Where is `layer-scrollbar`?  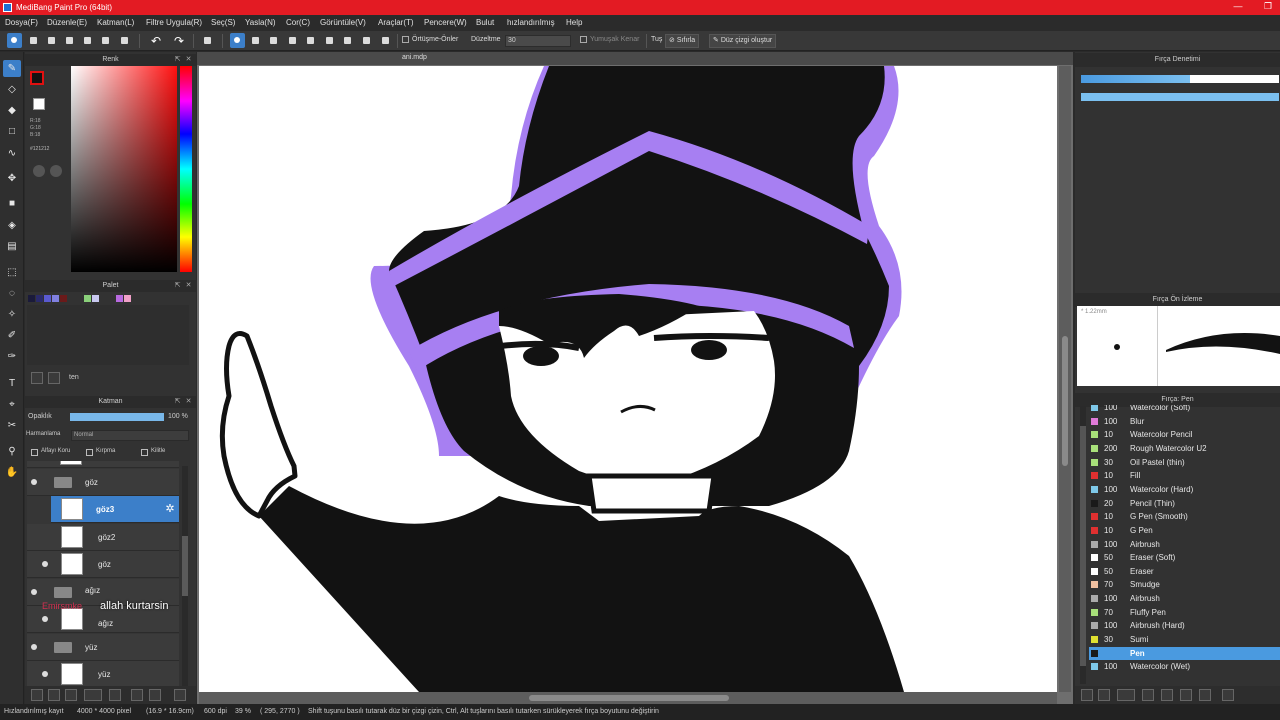
layer-scrollbar is located at coordinates (185, 576).